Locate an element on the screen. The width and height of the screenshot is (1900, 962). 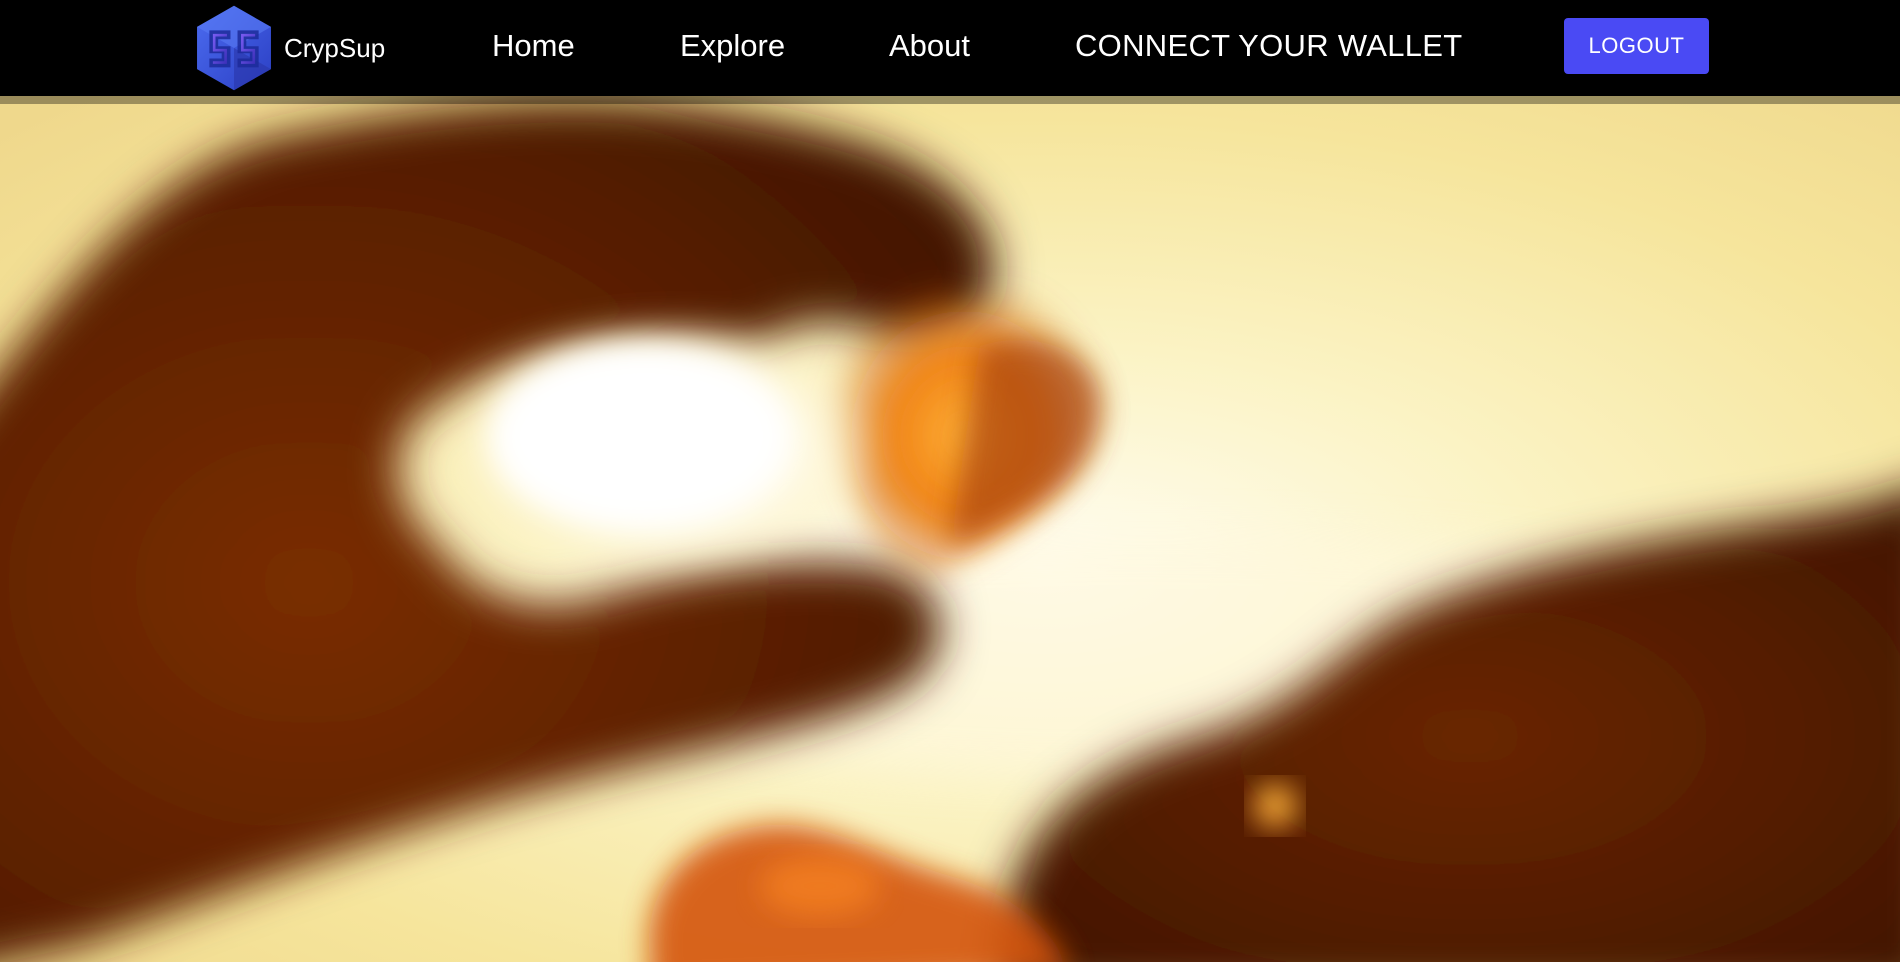
brand-name: CrypSup is located at coordinates (335, 47).